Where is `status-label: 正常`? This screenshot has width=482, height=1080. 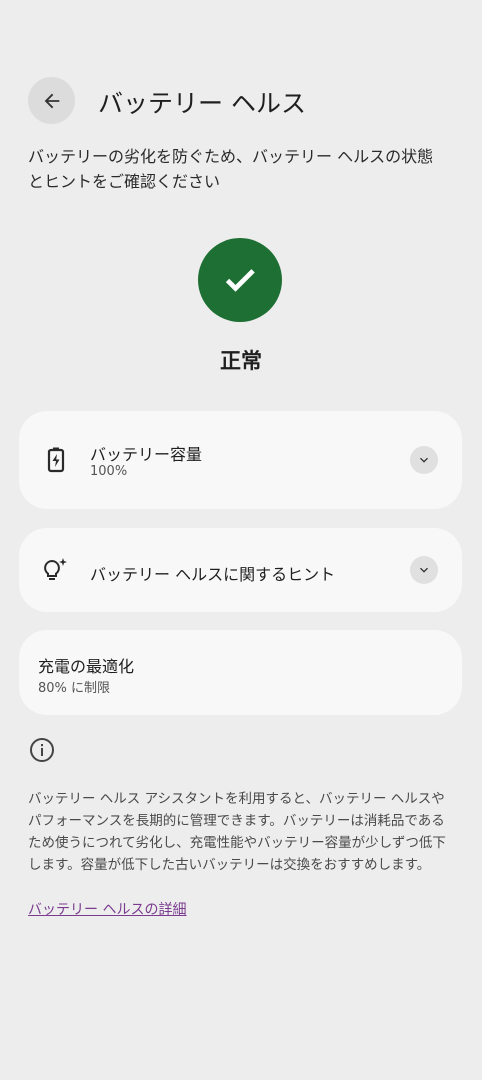 status-label: 正常 is located at coordinates (241, 361).